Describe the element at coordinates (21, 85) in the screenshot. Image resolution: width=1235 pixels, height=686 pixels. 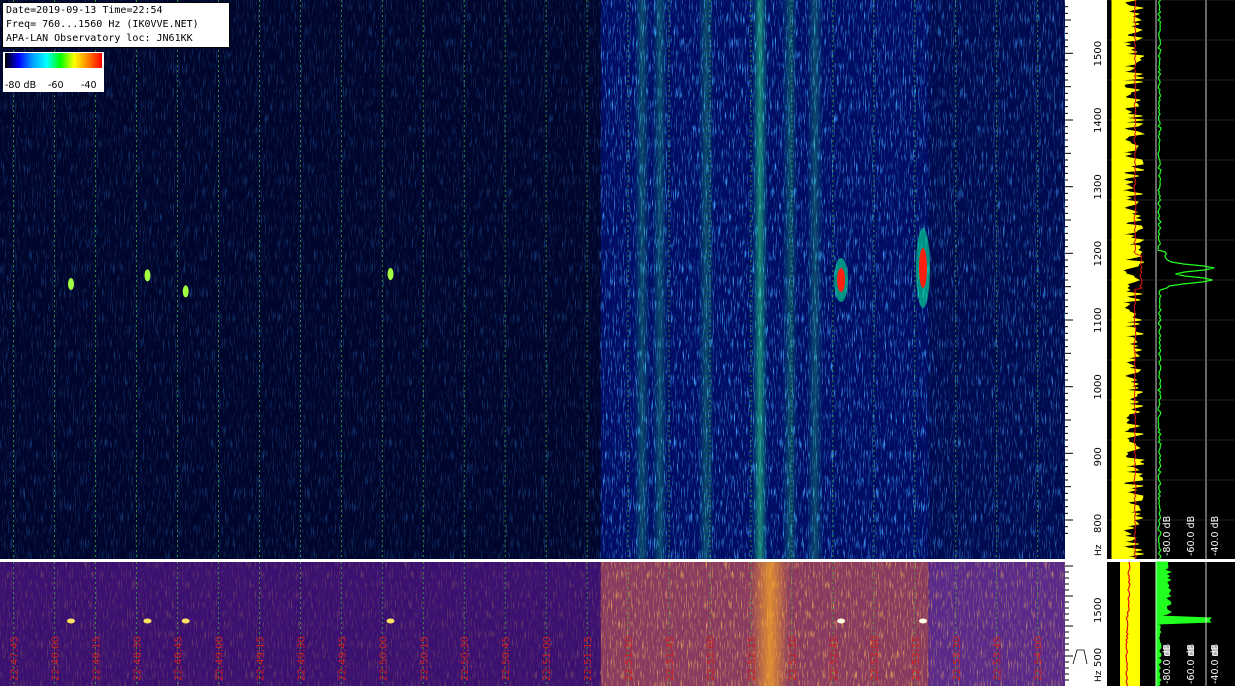
I see `legend-label-min: -80 dB` at that location.